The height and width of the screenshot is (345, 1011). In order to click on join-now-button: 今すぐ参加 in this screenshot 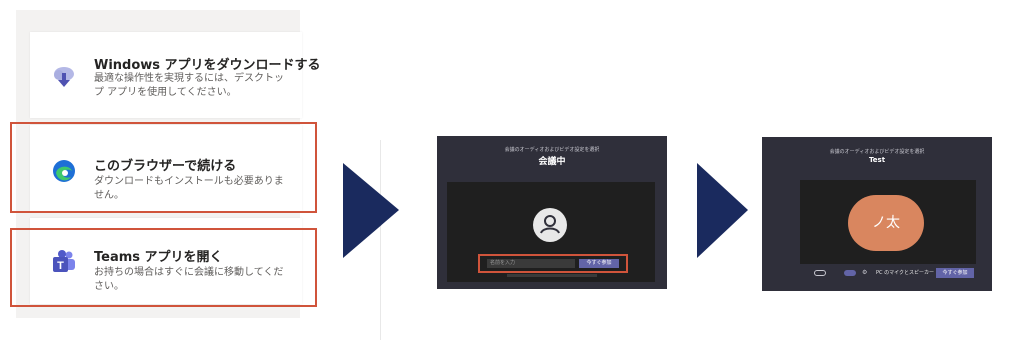, I will do `click(955, 273)`.